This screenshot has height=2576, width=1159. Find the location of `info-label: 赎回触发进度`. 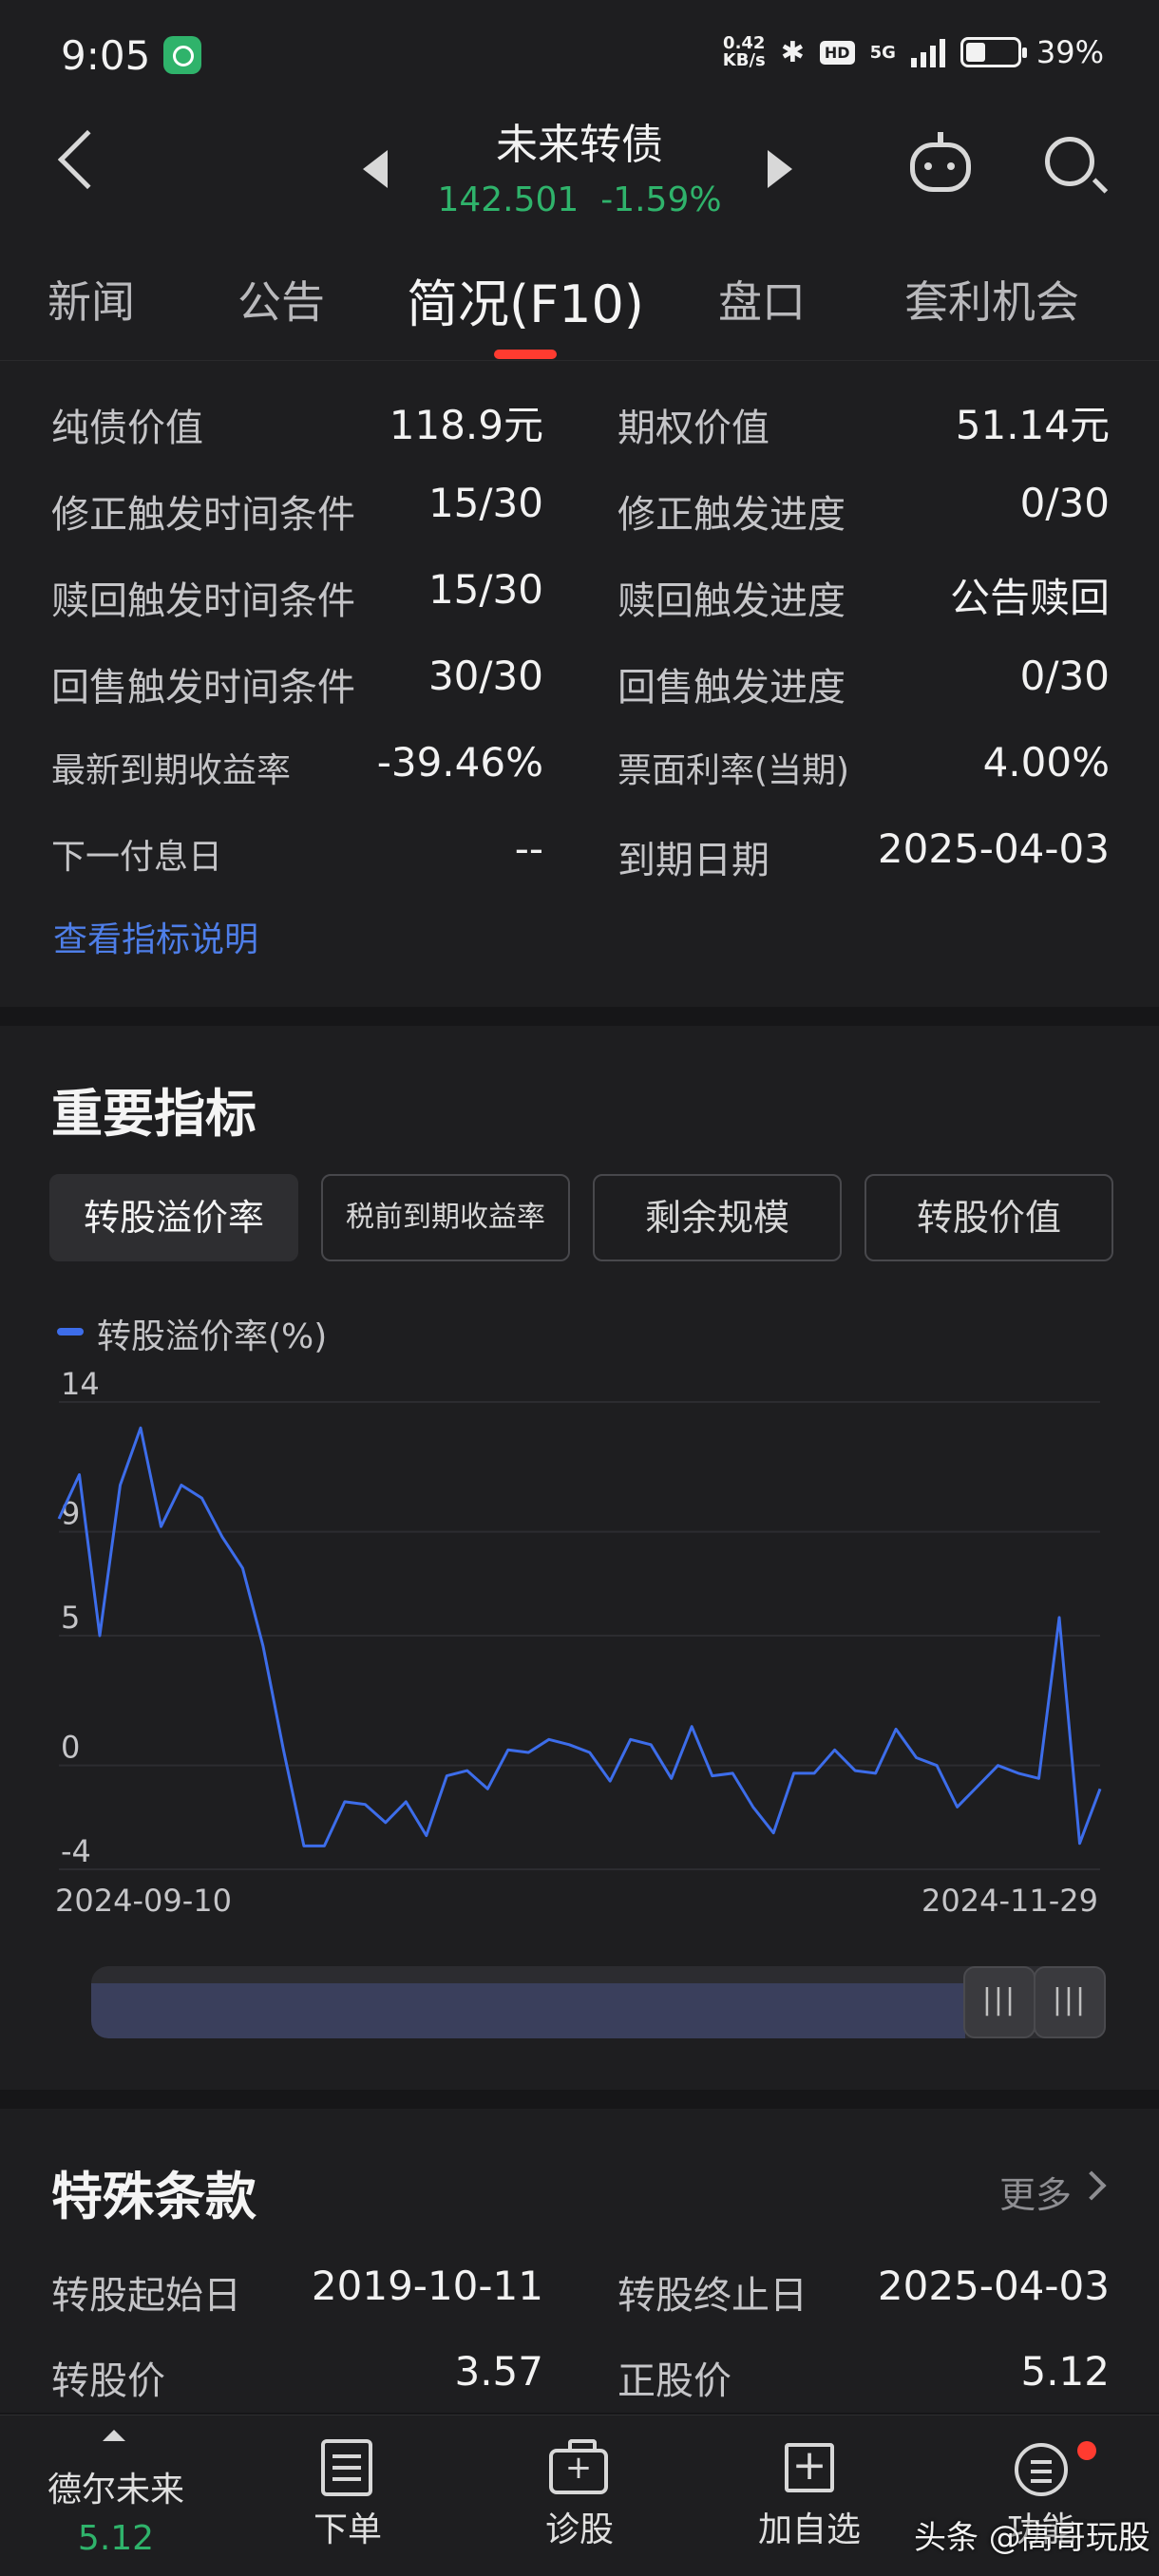

info-label: 赎回触发进度 is located at coordinates (732, 601).